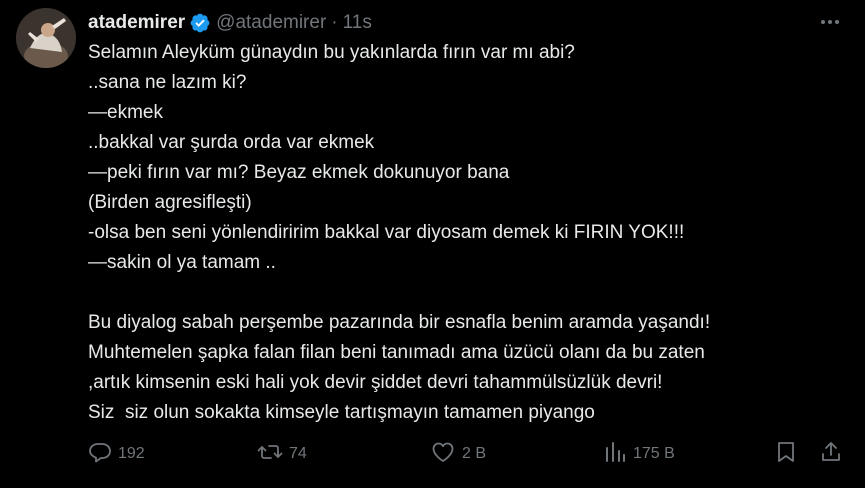 This screenshot has height=488, width=865. I want to click on retweet-icon, so click(270, 454).